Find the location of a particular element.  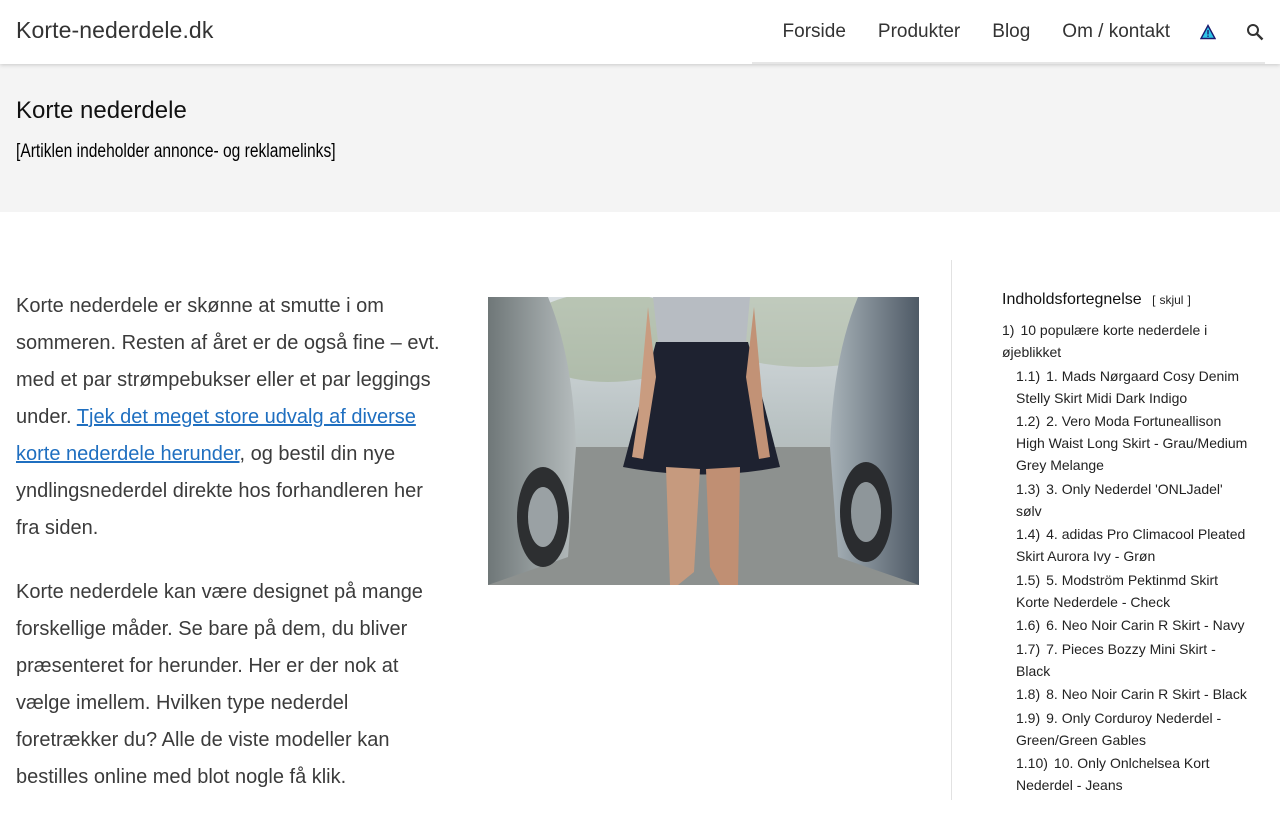

sidebar-divider is located at coordinates (951, 530).